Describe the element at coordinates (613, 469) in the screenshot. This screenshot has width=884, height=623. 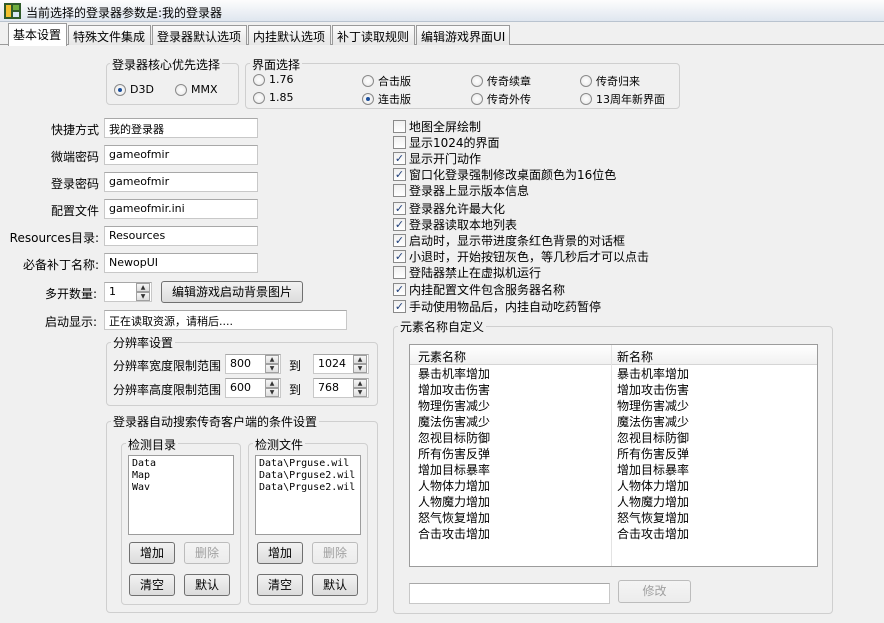
I see `table-row: 增加目标暴率 增加目标暴率` at that location.